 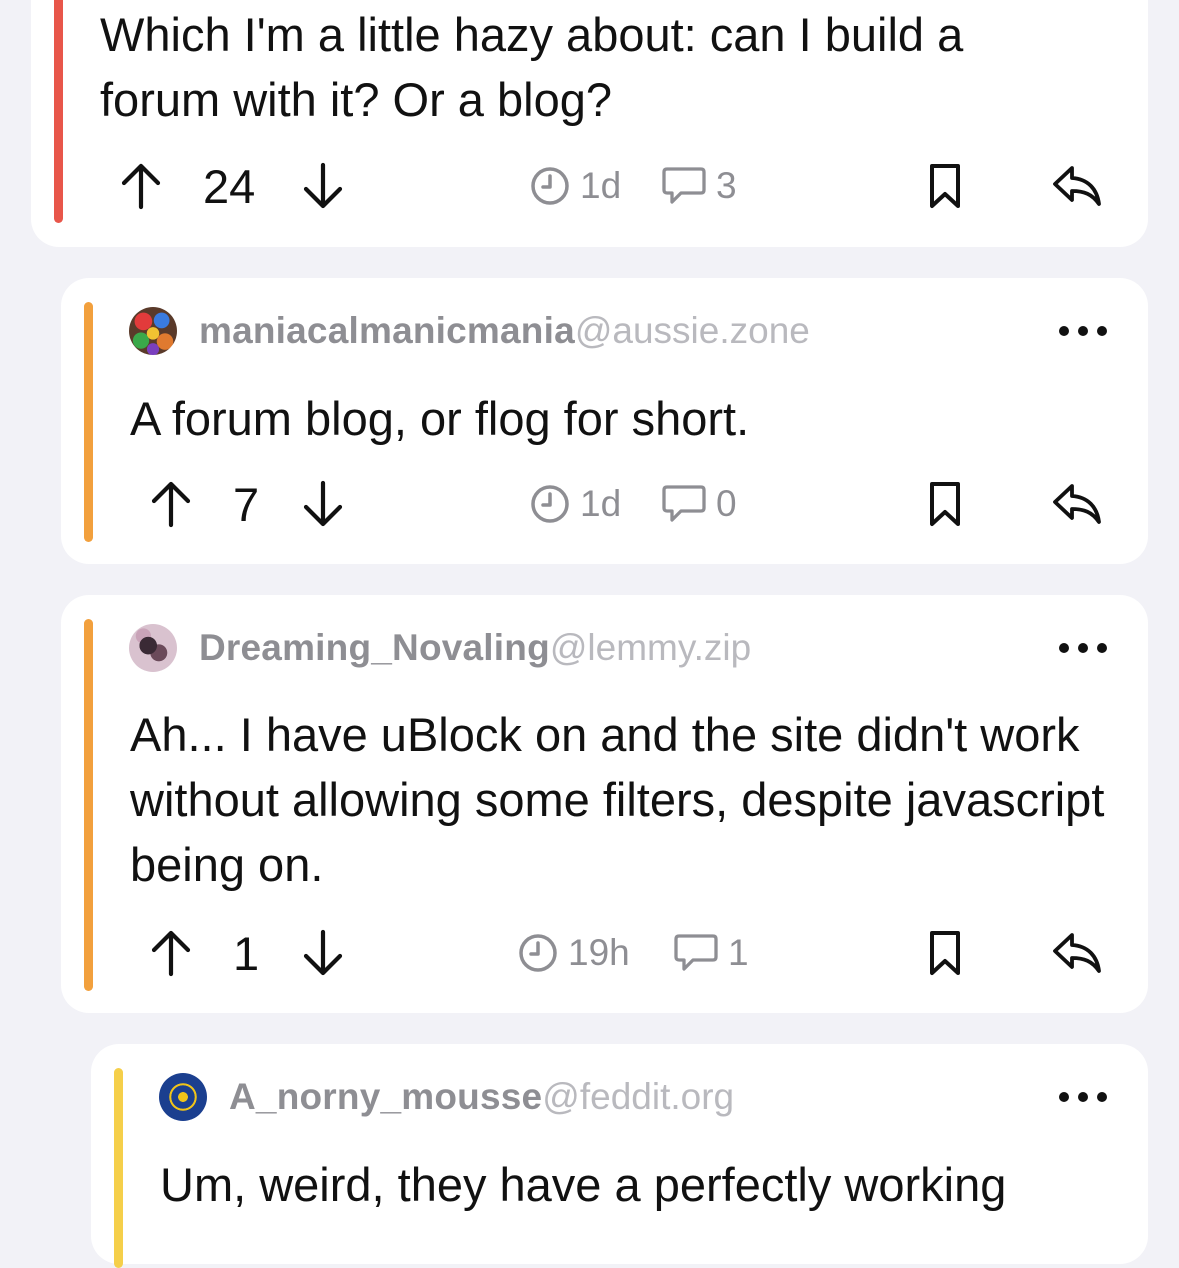 I want to click on username: maniacalmanicmania, so click(x=387, y=331).